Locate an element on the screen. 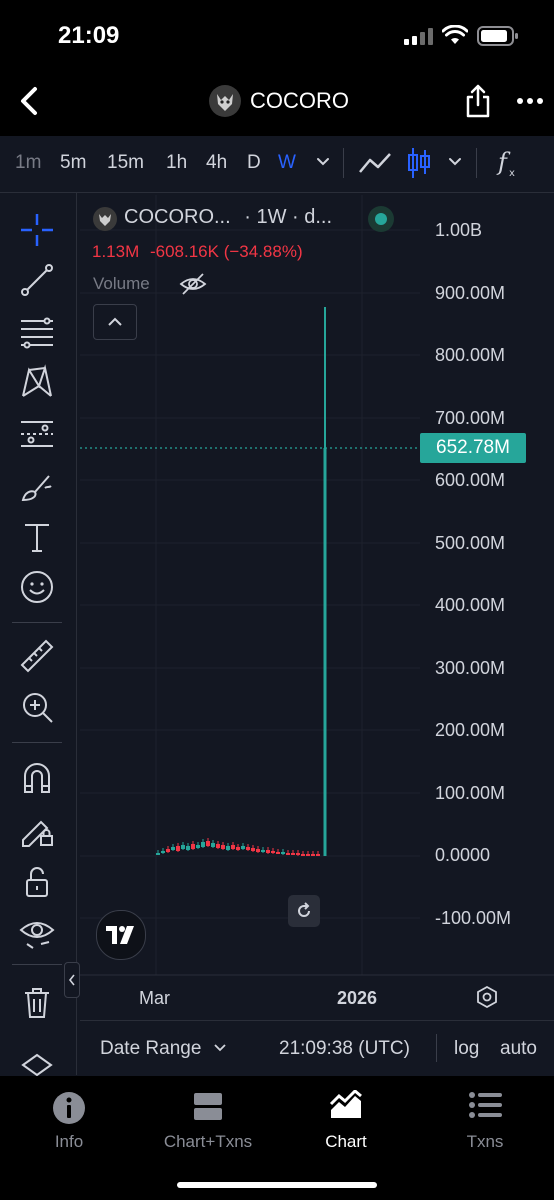  date-range-button: Date Range is located at coordinates (150, 1049).